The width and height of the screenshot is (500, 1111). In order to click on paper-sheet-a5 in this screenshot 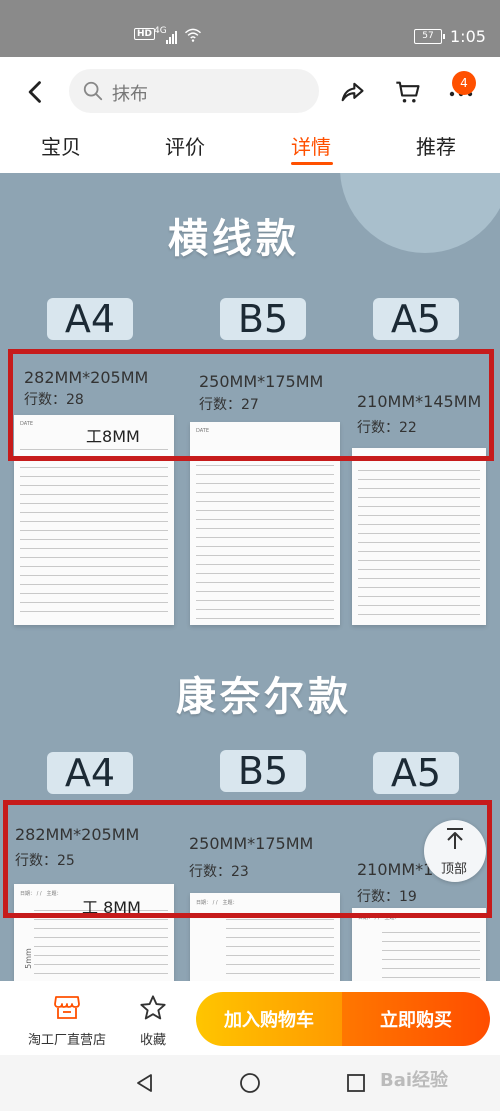, I will do `click(419, 536)`.